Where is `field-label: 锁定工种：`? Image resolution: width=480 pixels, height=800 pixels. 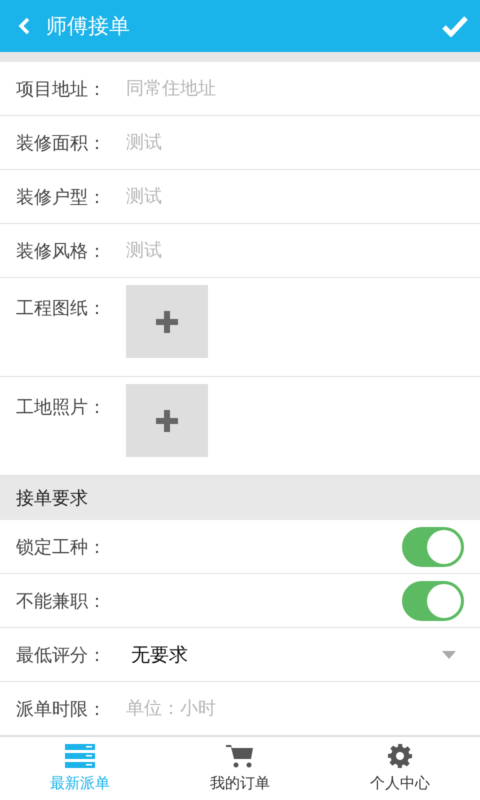
field-label: 锁定工种： is located at coordinates (61, 547).